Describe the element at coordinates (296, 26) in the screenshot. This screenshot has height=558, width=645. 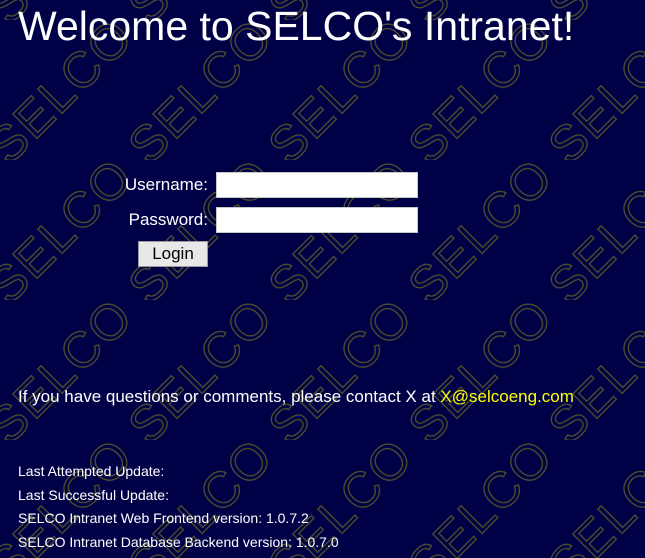
I see `page-title: Welcome to SELCO's Intranet!` at that location.